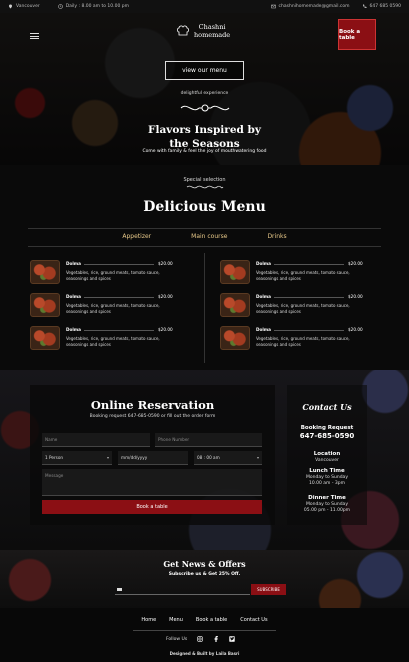  Describe the element at coordinates (152, 507) in the screenshot. I see `book-table-button: Book a table` at that location.